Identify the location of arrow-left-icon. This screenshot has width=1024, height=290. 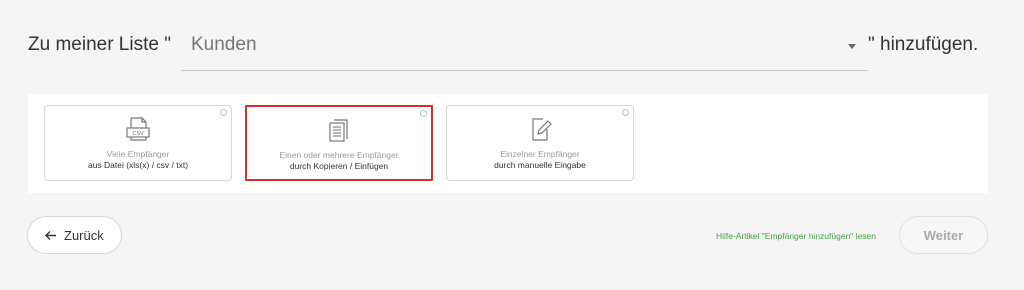
(50, 235).